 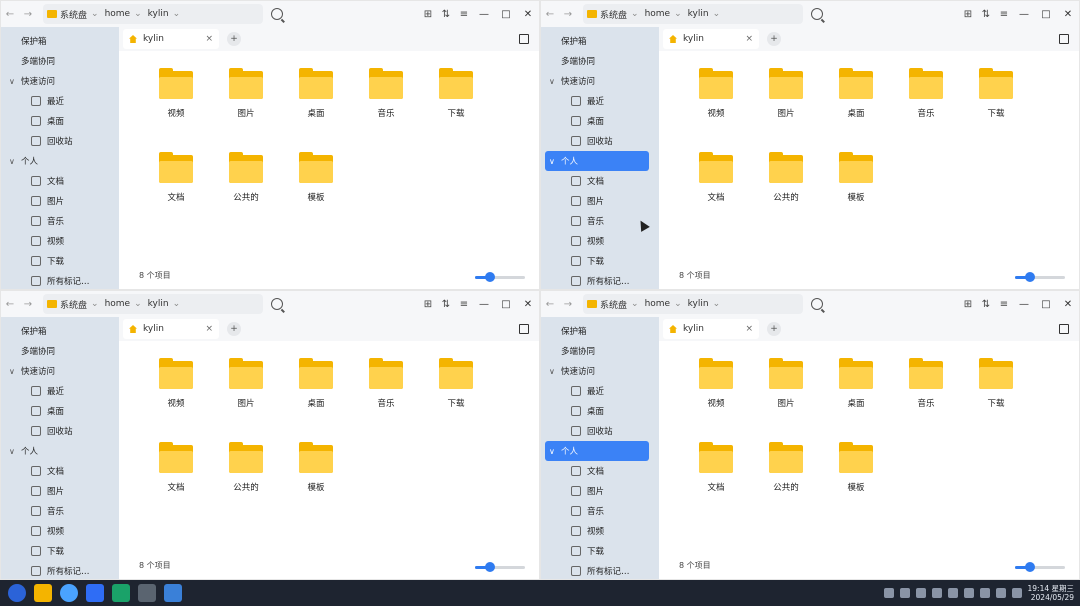 I want to click on sidebar-item: 保护箱, so click(x=600, y=331).